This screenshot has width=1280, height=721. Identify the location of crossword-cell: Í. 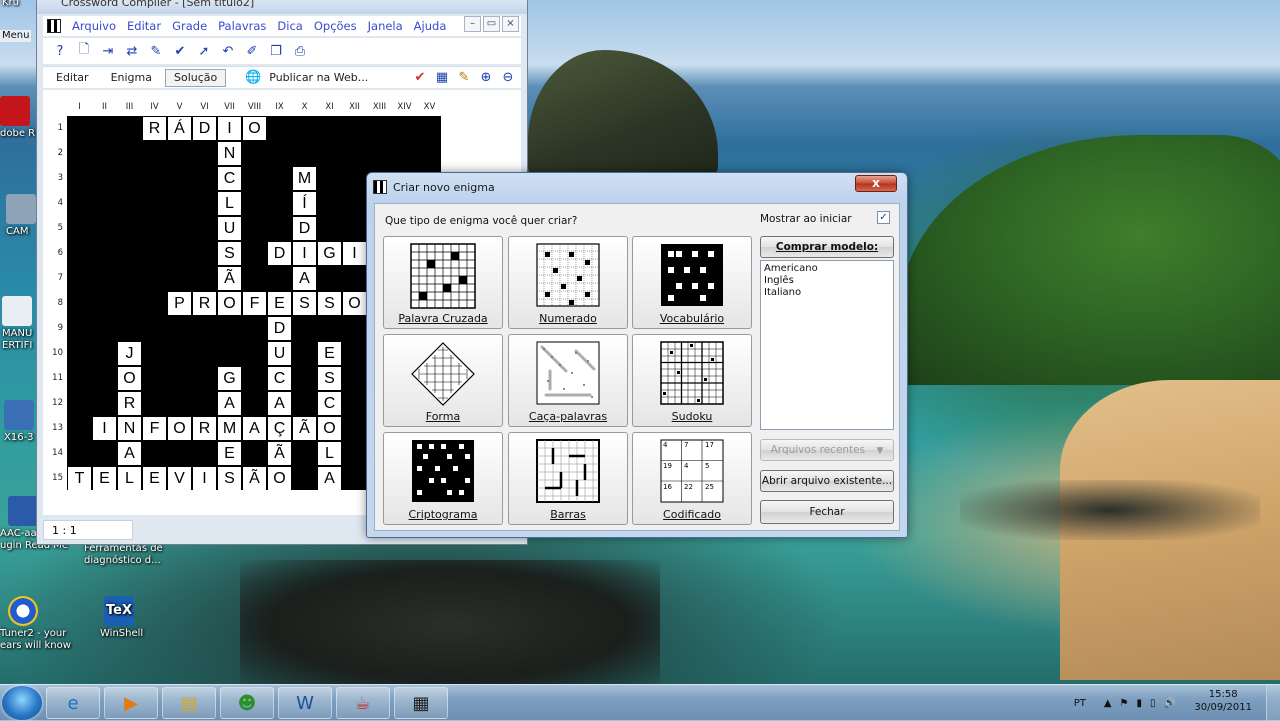
(304, 203).